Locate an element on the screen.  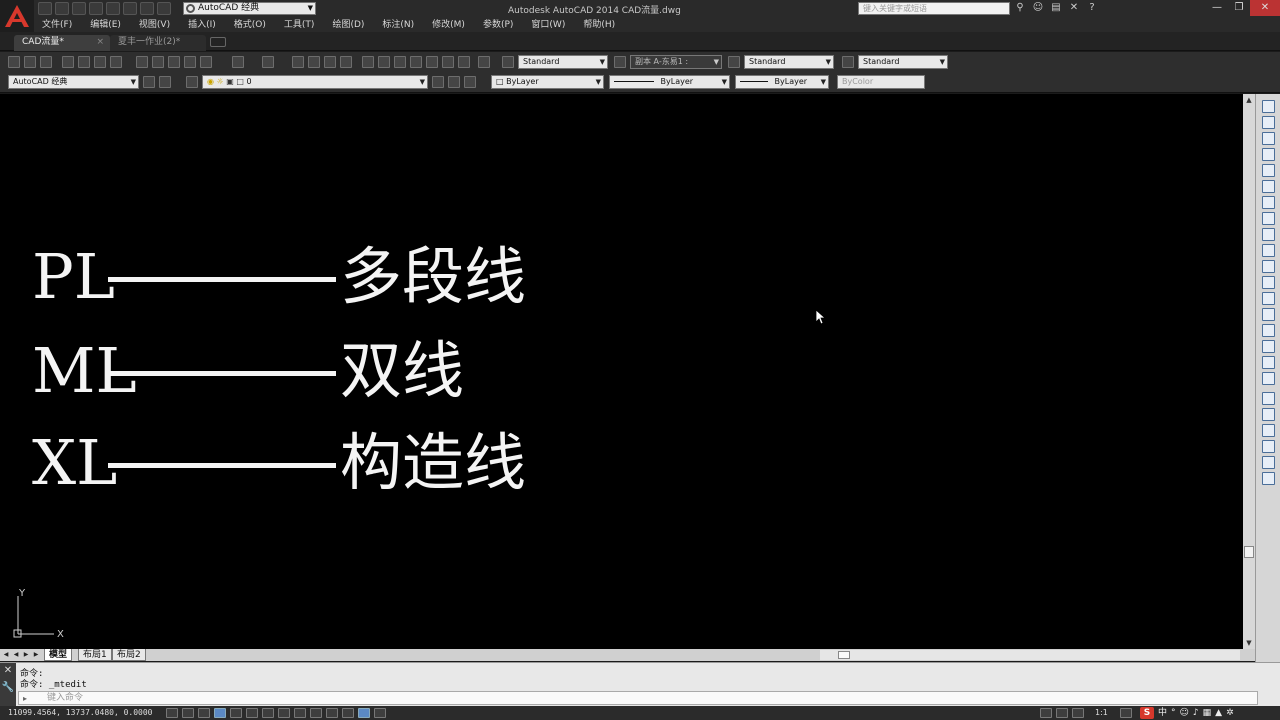
markup-icon is located at coordinates (432, 62).